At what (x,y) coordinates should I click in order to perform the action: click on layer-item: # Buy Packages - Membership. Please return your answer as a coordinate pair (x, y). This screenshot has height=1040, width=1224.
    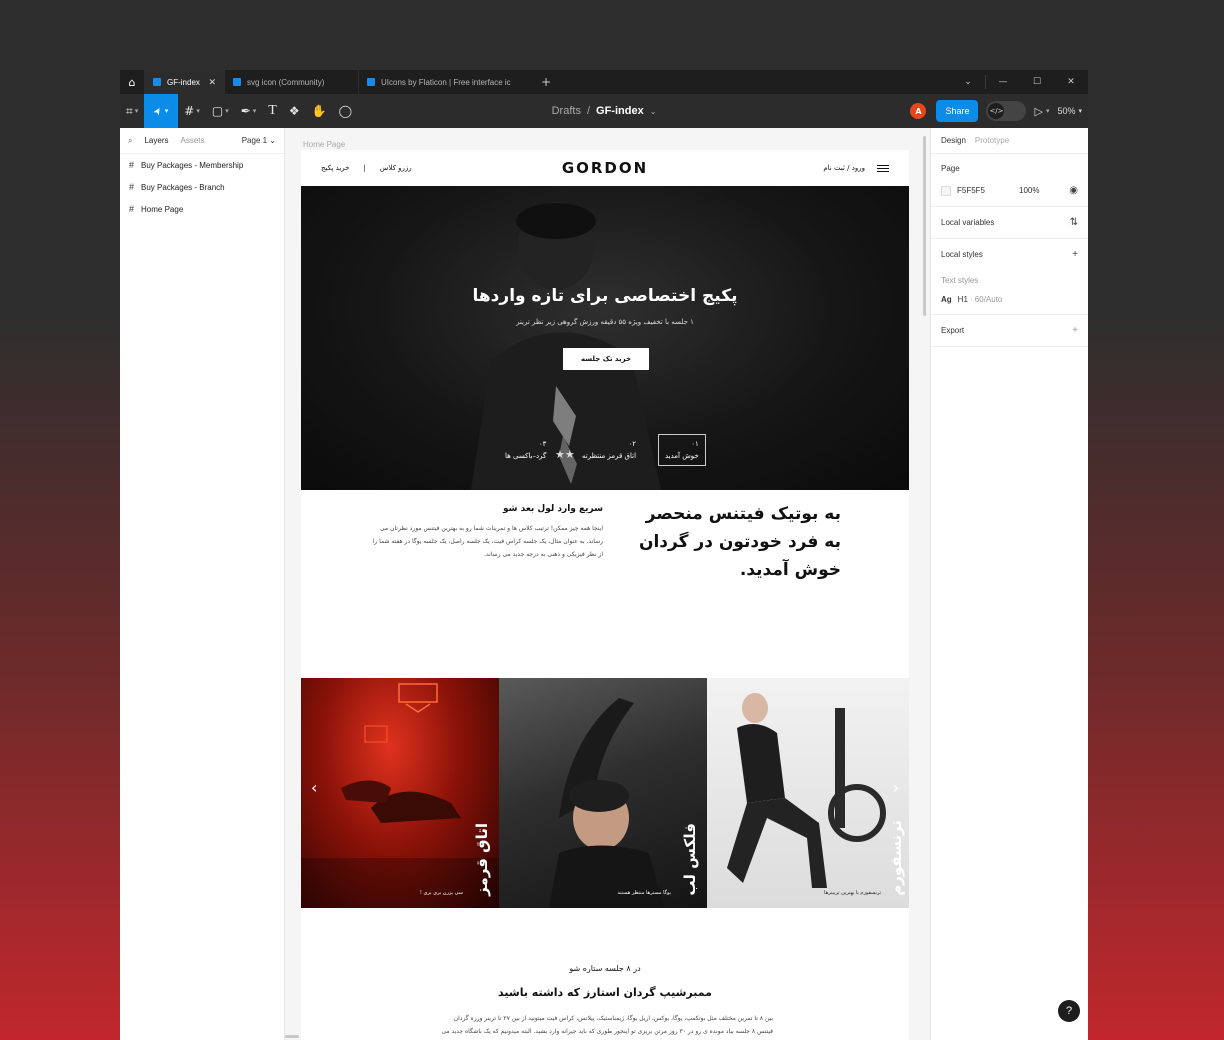
    Looking at the image, I should click on (202, 165).